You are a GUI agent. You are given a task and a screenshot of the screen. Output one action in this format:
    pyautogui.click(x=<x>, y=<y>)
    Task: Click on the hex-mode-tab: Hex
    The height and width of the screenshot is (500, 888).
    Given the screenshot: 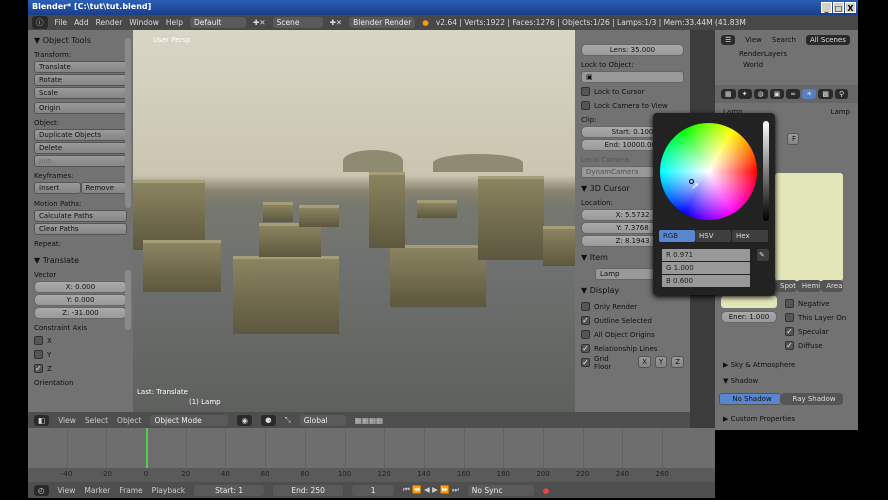 What is the action you would take?
    pyautogui.click(x=750, y=236)
    